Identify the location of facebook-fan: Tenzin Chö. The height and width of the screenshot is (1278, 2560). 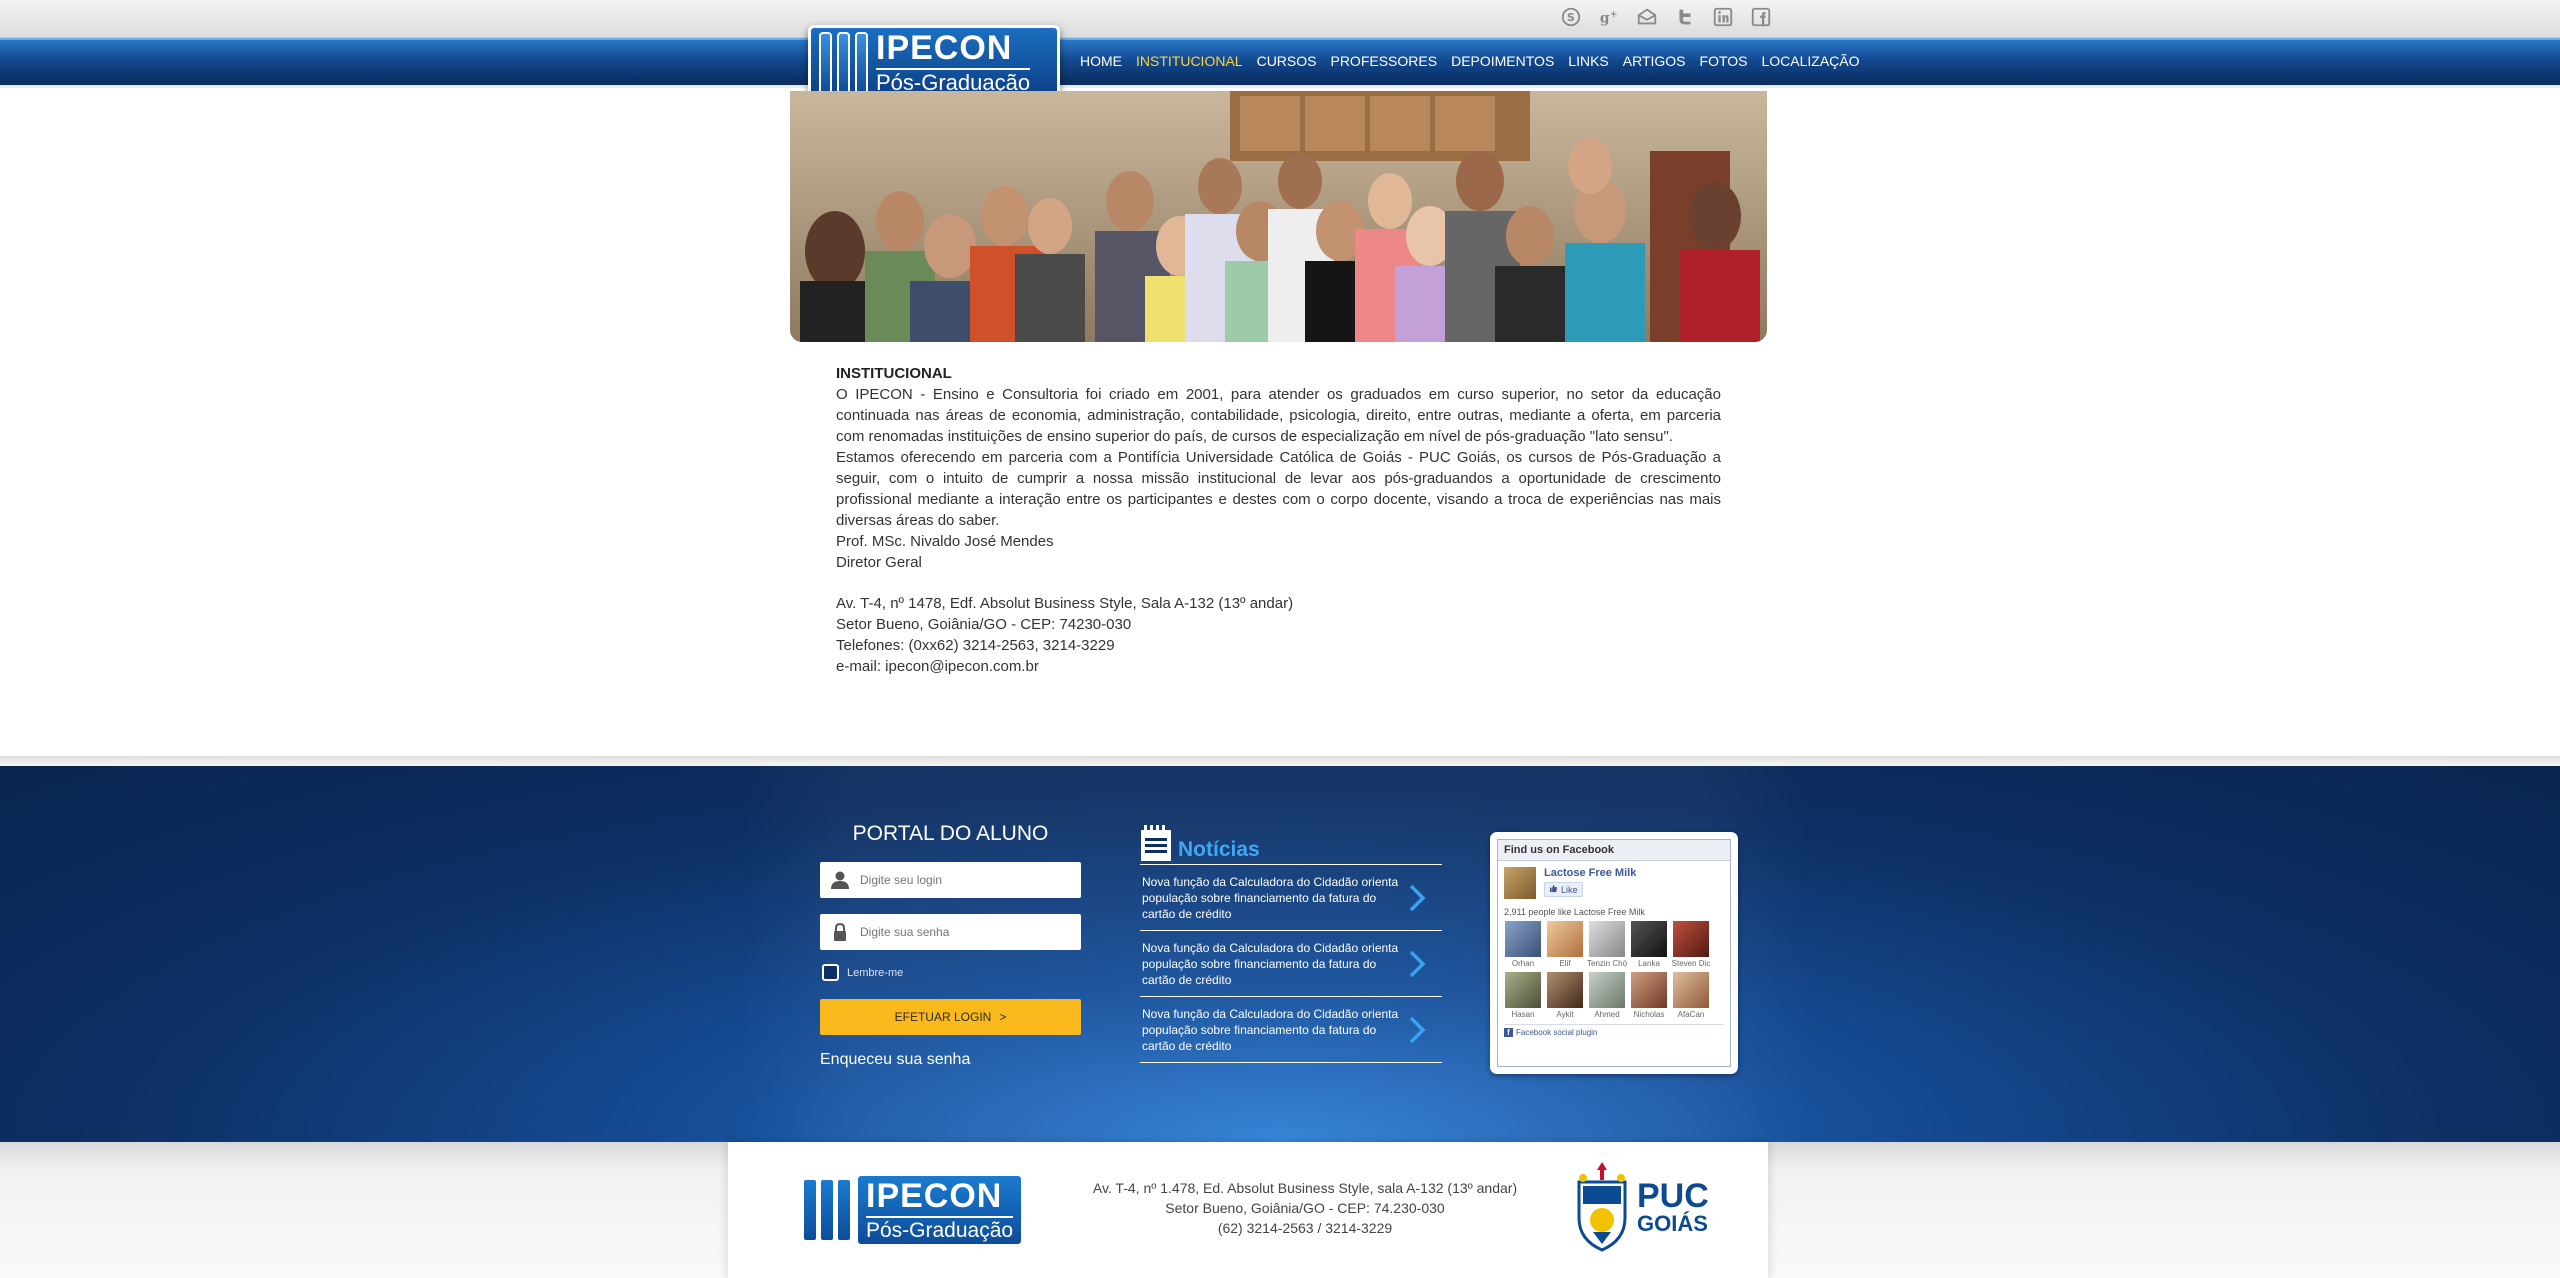
(1607, 944).